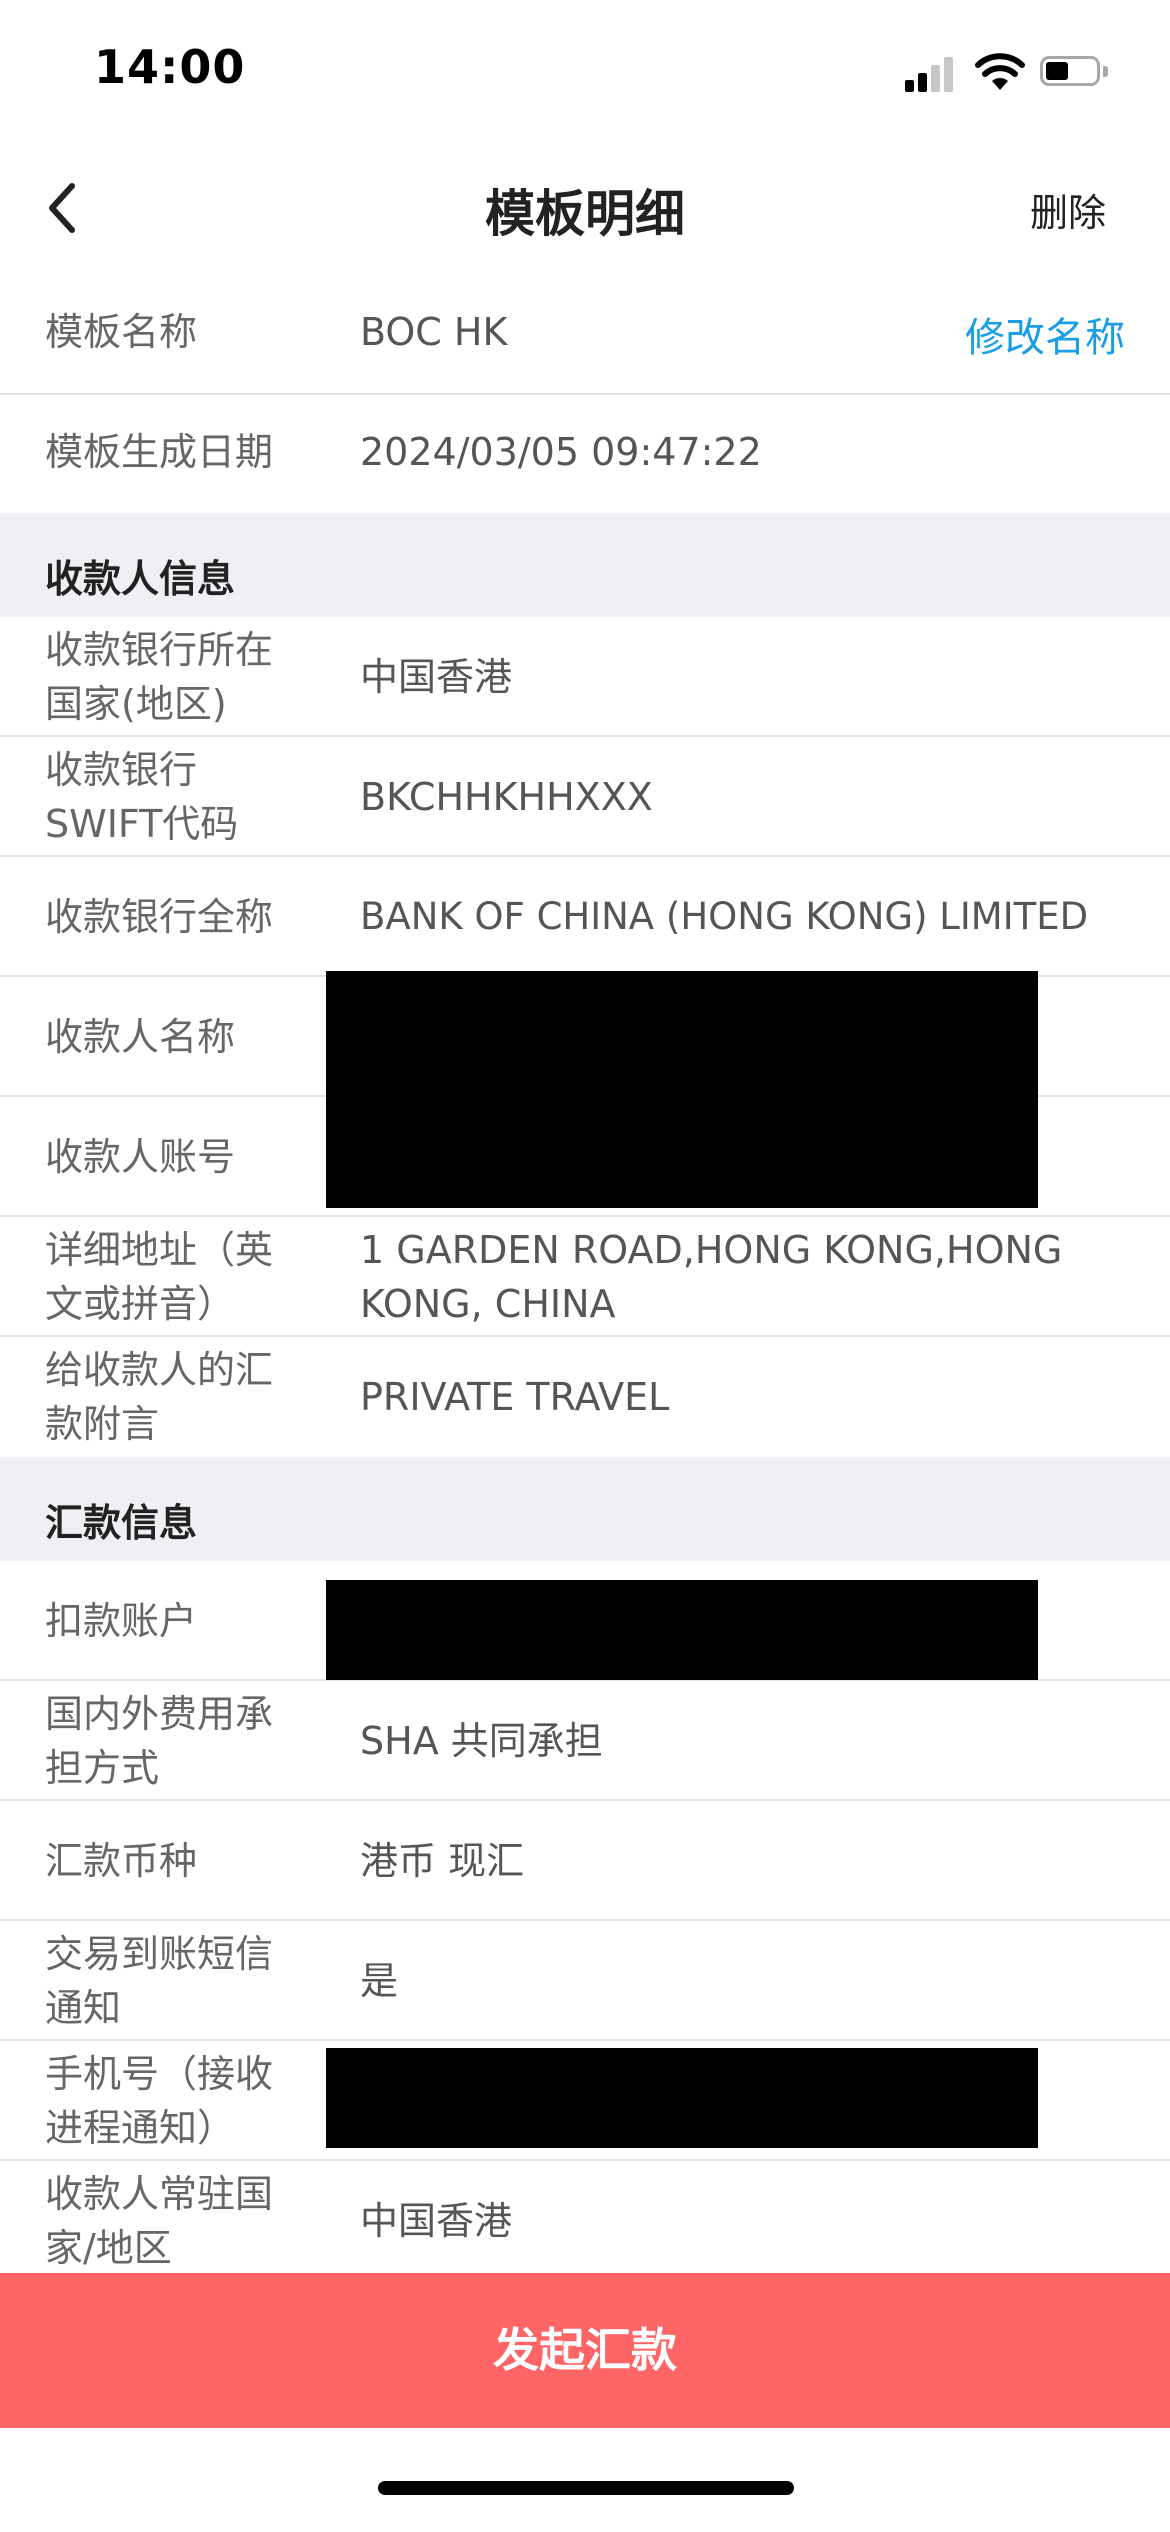  Describe the element at coordinates (585, 2350) in the screenshot. I see `start-remittance-button: 发起汇款` at that location.